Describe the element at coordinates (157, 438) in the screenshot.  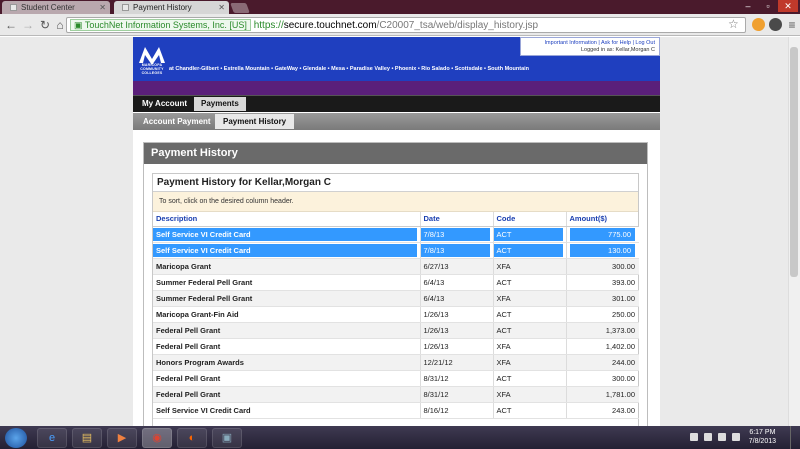
I see `chrome-icon: ◉` at that location.